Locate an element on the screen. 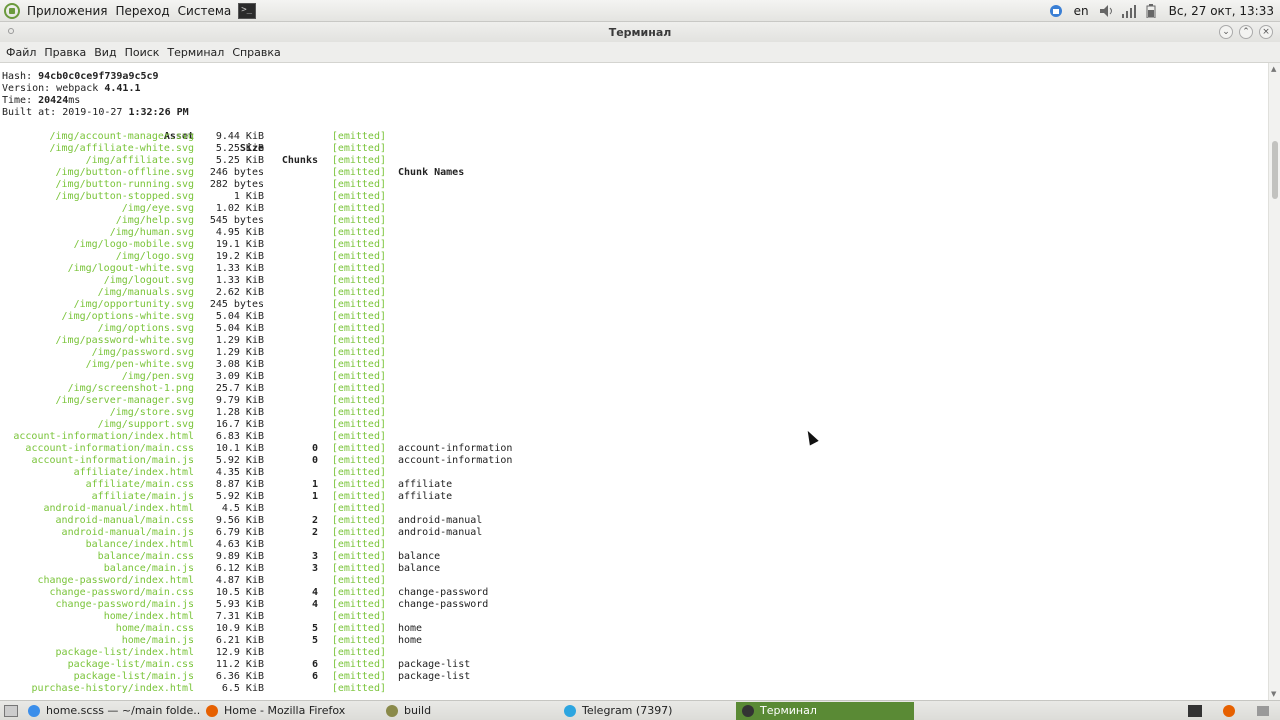 The height and width of the screenshot is (720, 1280). menu-file: Файл is located at coordinates (21, 52).